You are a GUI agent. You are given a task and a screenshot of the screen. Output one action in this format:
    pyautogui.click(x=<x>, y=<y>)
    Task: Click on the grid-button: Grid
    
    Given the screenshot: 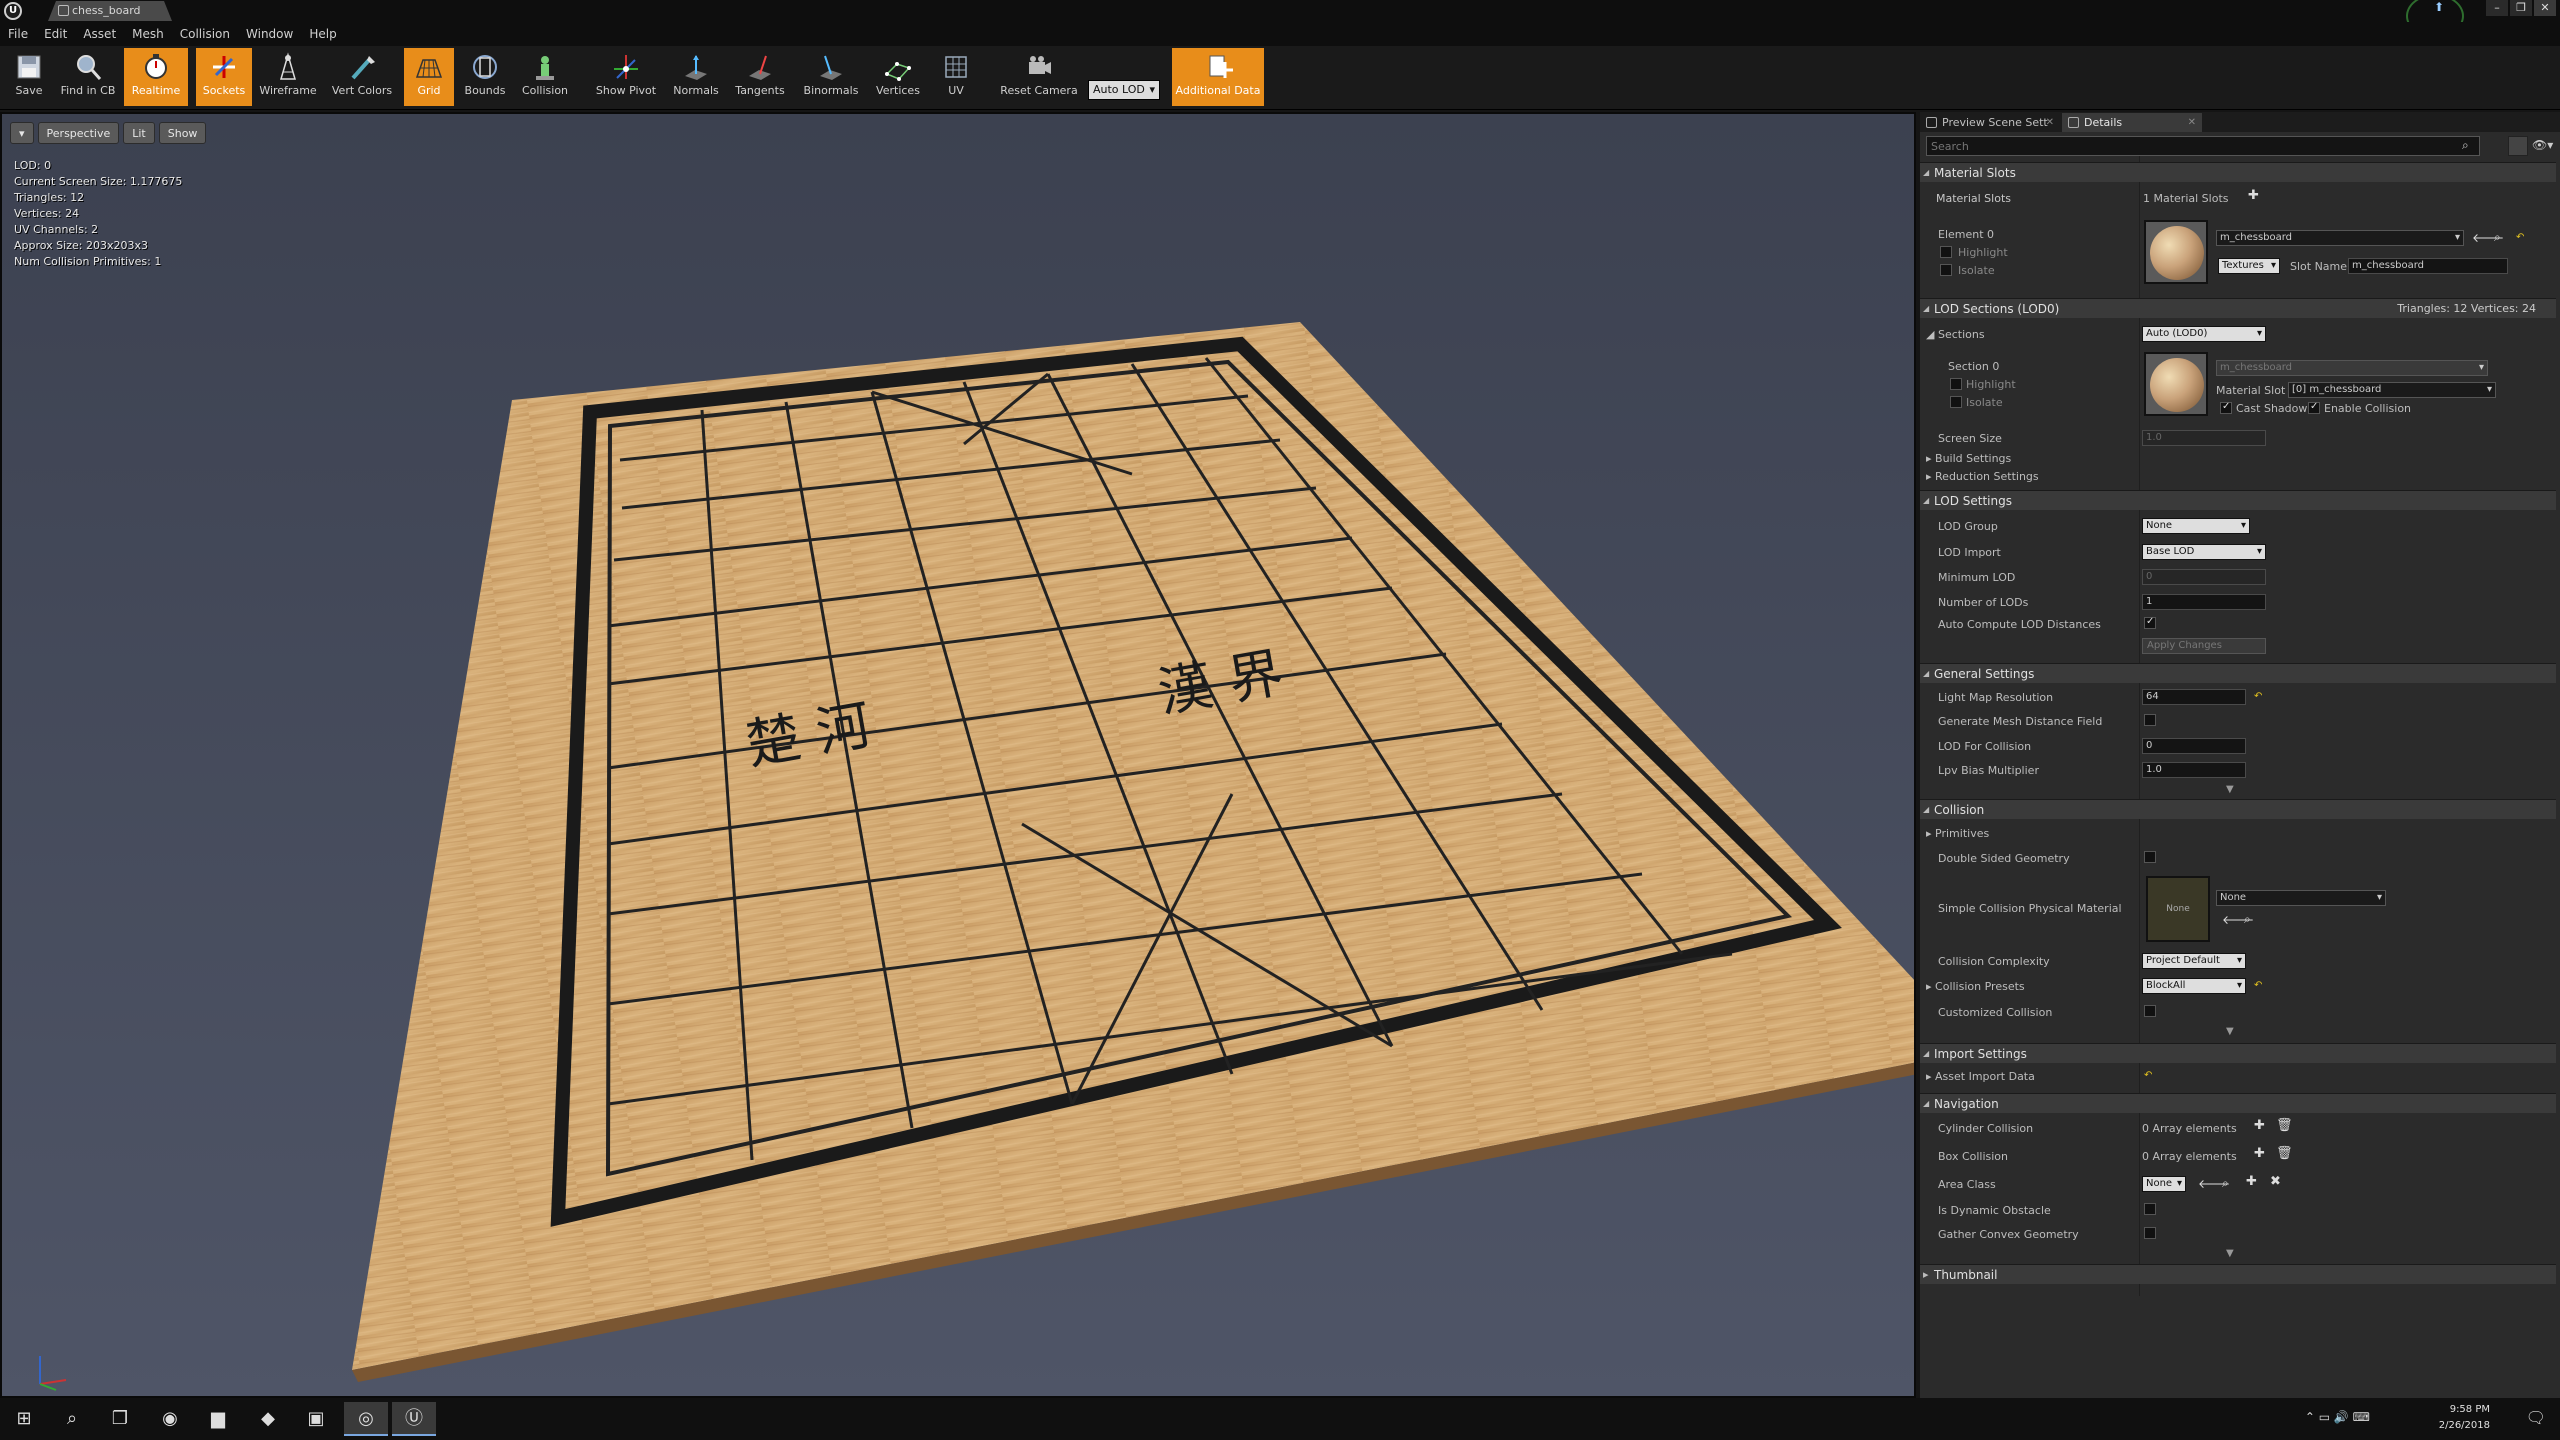 What is the action you would take?
    pyautogui.click(x=429, y=77)
    